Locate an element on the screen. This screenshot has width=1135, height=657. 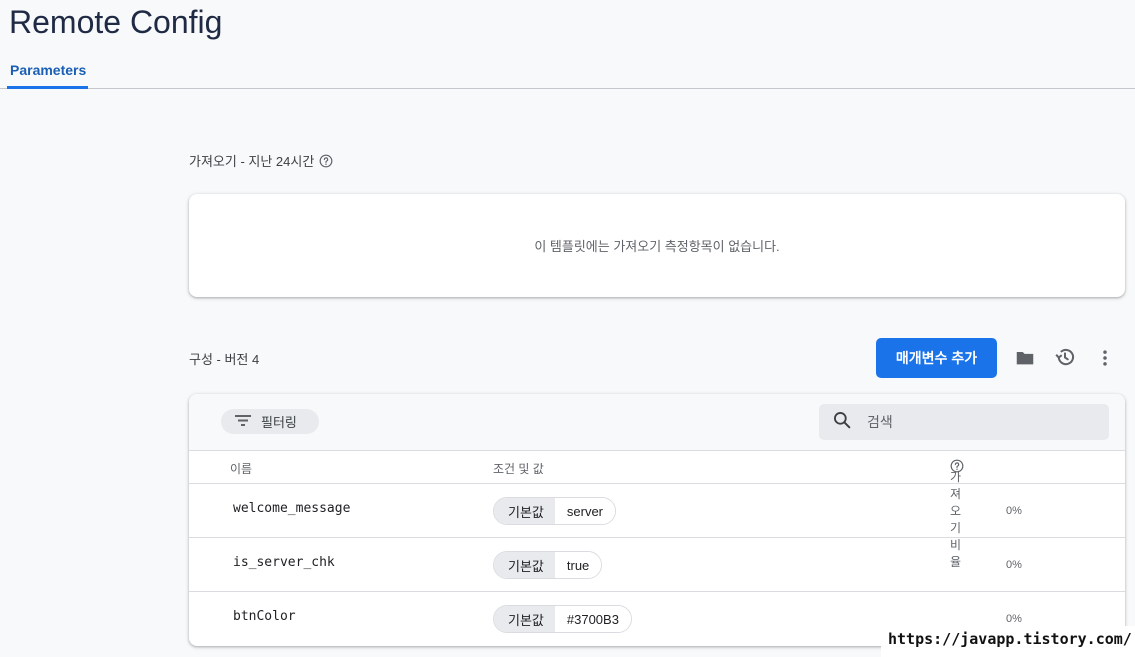
table-header: 이름 조건 및 값 가져오기 비율 is located at coordinates (657, 510).